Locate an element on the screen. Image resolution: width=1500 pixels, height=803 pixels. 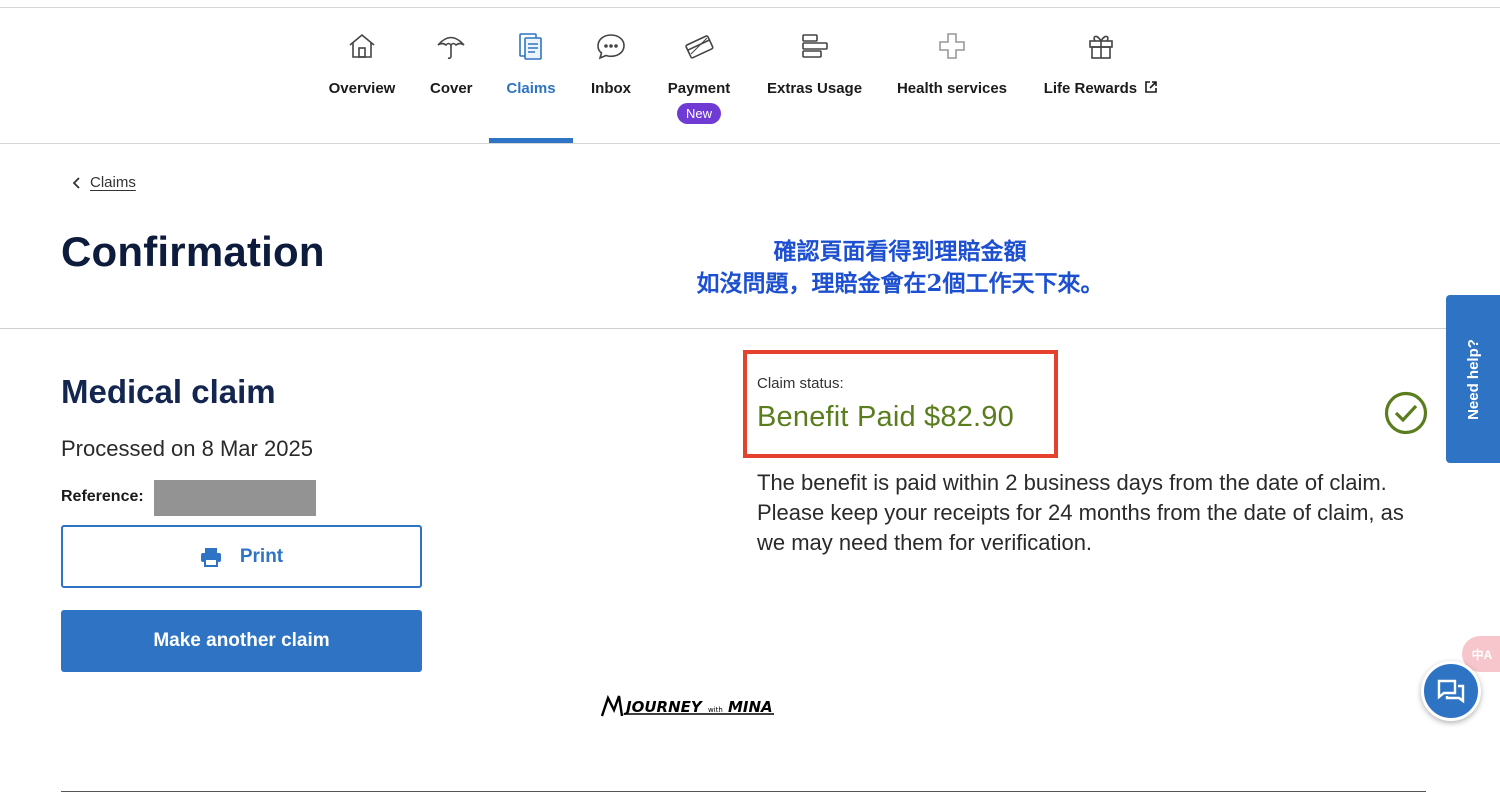
new-badge: New is located at coordinates (698, 113).